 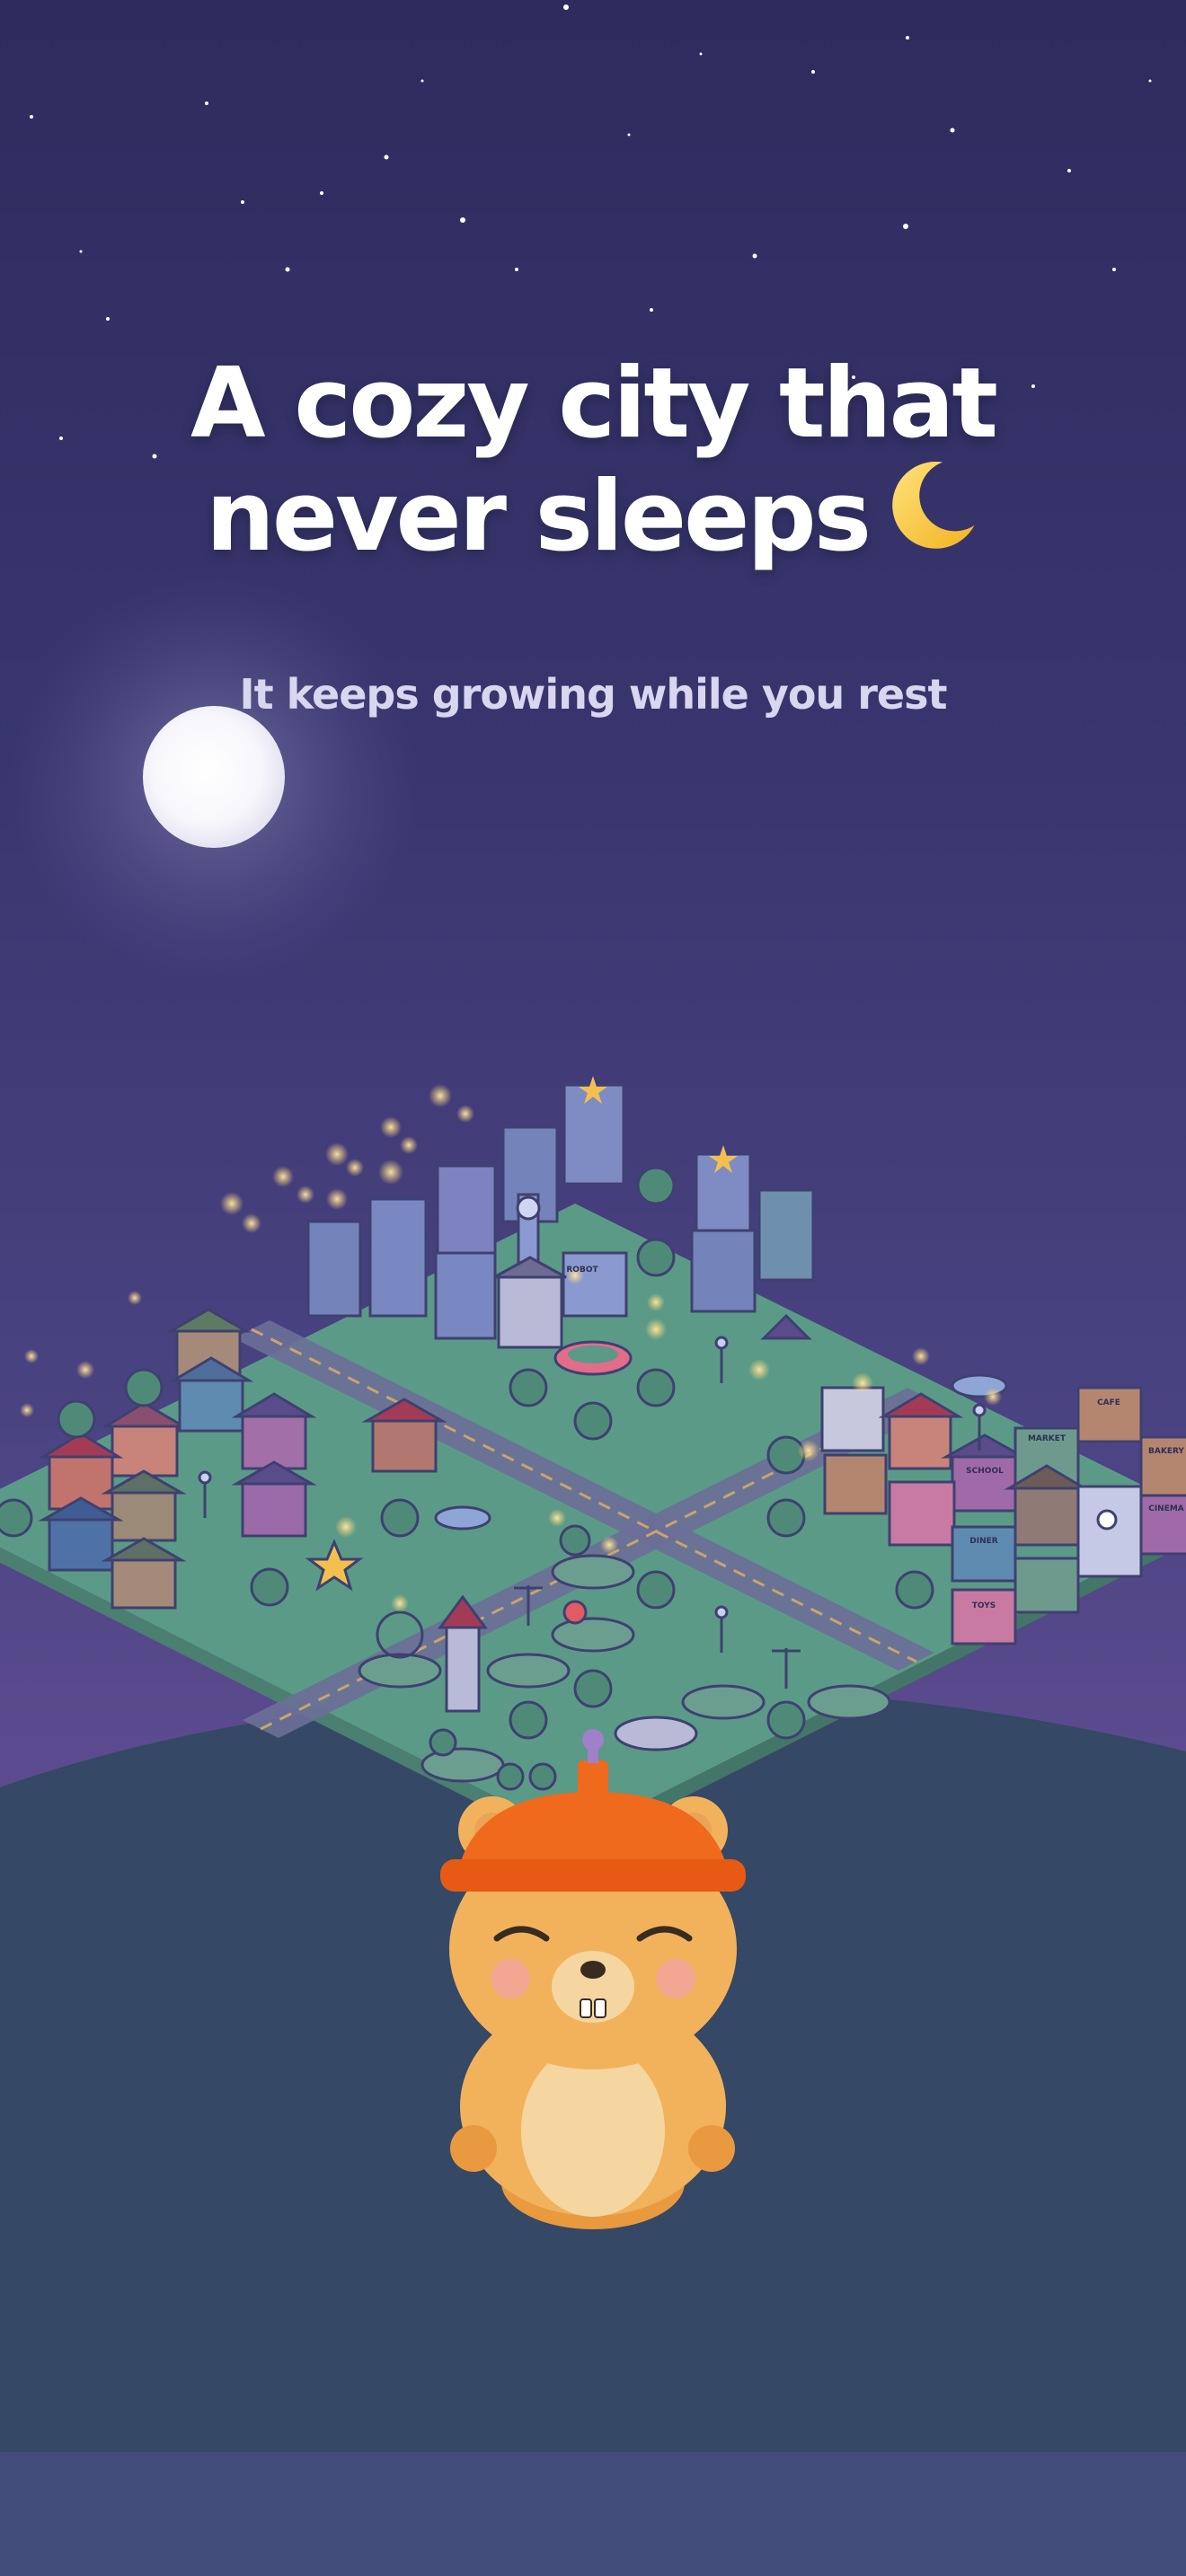 What do you see at coordinates (930, 515) in the screenshot?
I see `crescent-moon-icon` at bounding box center [930, 515].